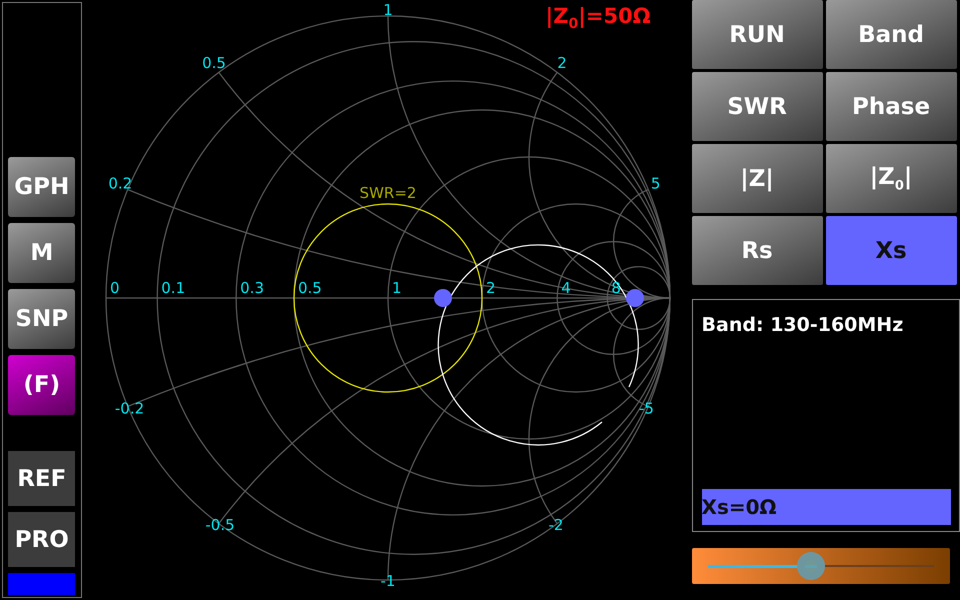  I want to click on resistance-label: 8, so click(615, 288).